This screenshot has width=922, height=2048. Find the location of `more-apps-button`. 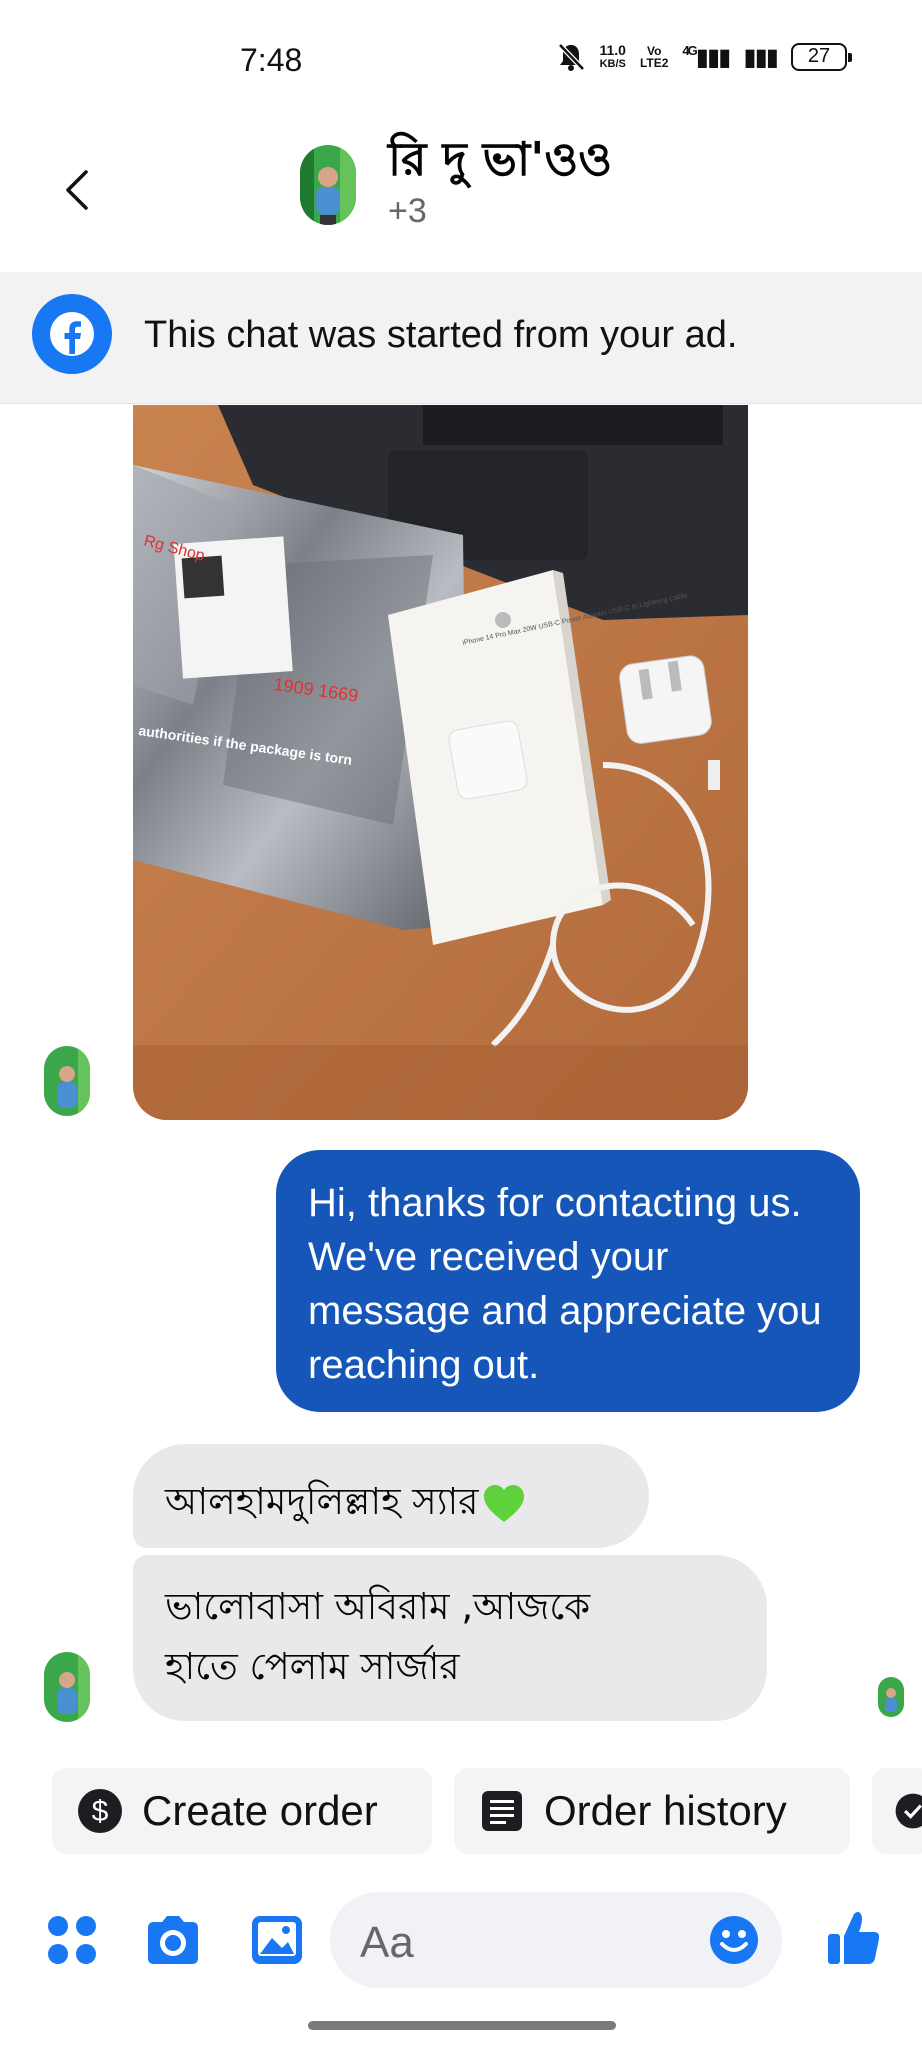

more-apps-button is located at coordinates (72, 1942).